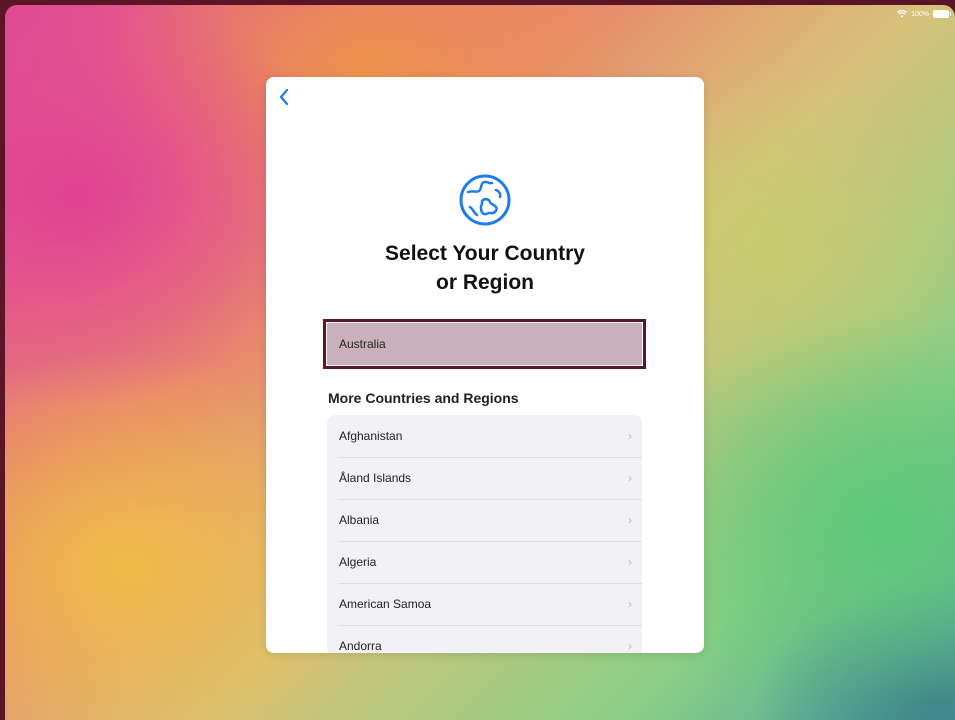 The height and width of the screenshot is (720, 955). I want to click on selection-highlight, so click(484, 344).